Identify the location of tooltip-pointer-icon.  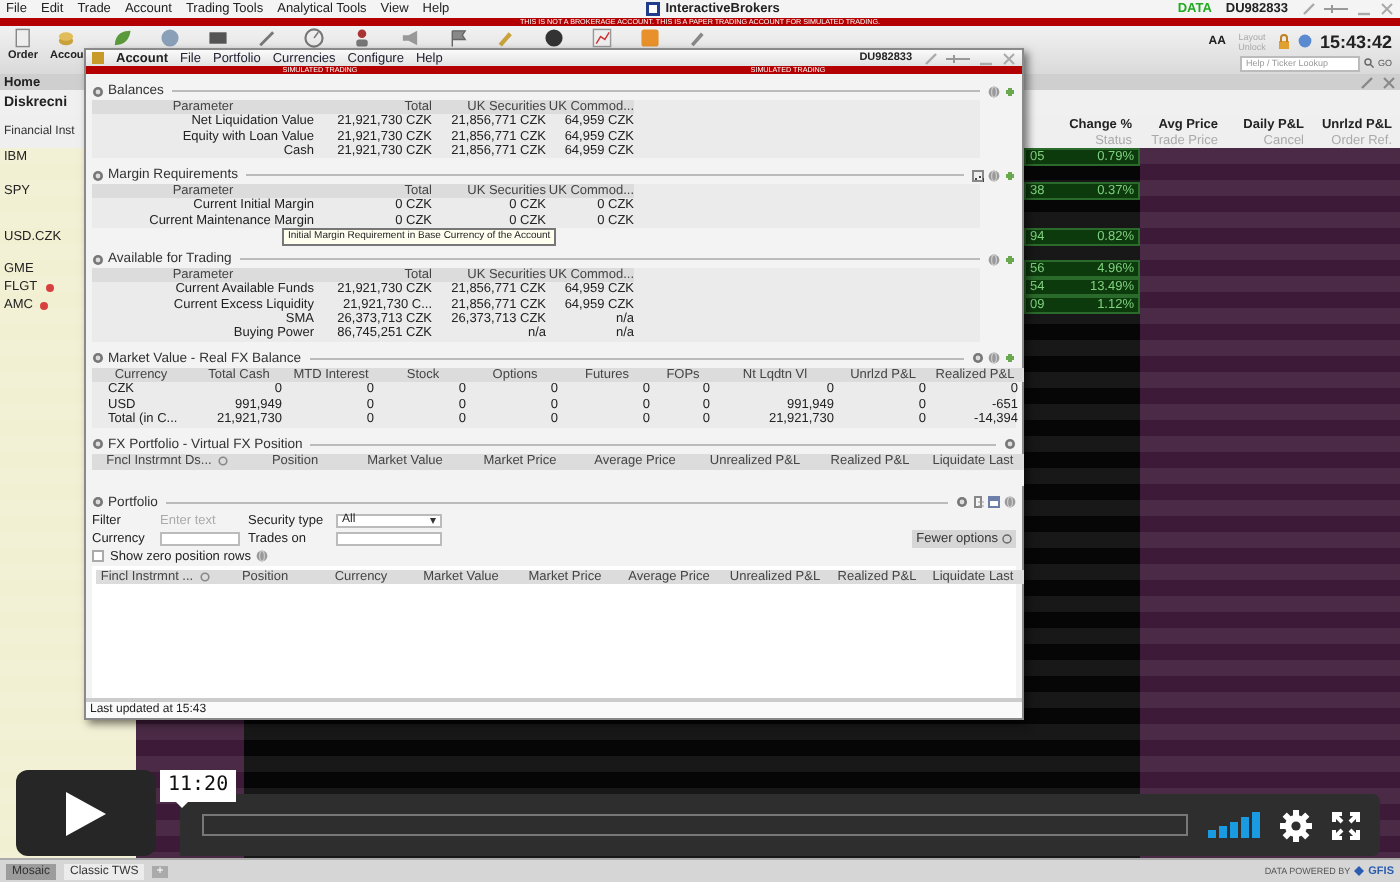
(182, 805).